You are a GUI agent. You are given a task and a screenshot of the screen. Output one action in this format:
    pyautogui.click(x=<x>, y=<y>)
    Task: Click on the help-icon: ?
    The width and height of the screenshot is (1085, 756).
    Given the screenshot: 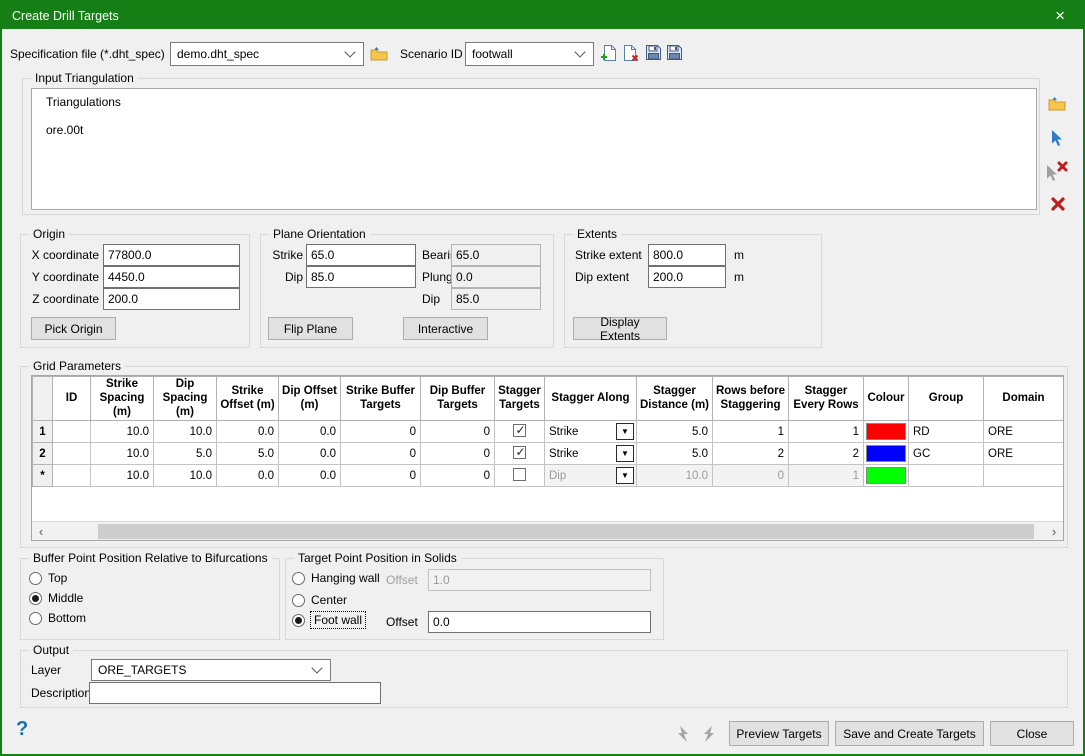 What is the action you would take?
    pyautogui.click(x=22, y=729)
    